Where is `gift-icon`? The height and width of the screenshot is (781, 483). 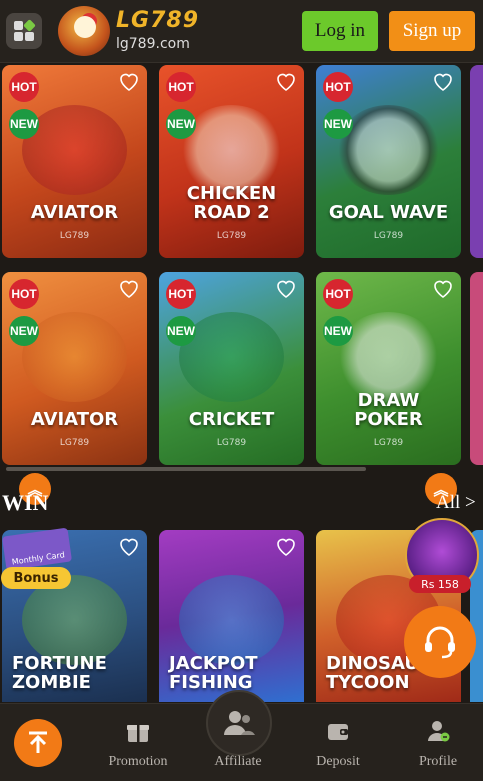
gift-icon is located at coordinates (138, 733).